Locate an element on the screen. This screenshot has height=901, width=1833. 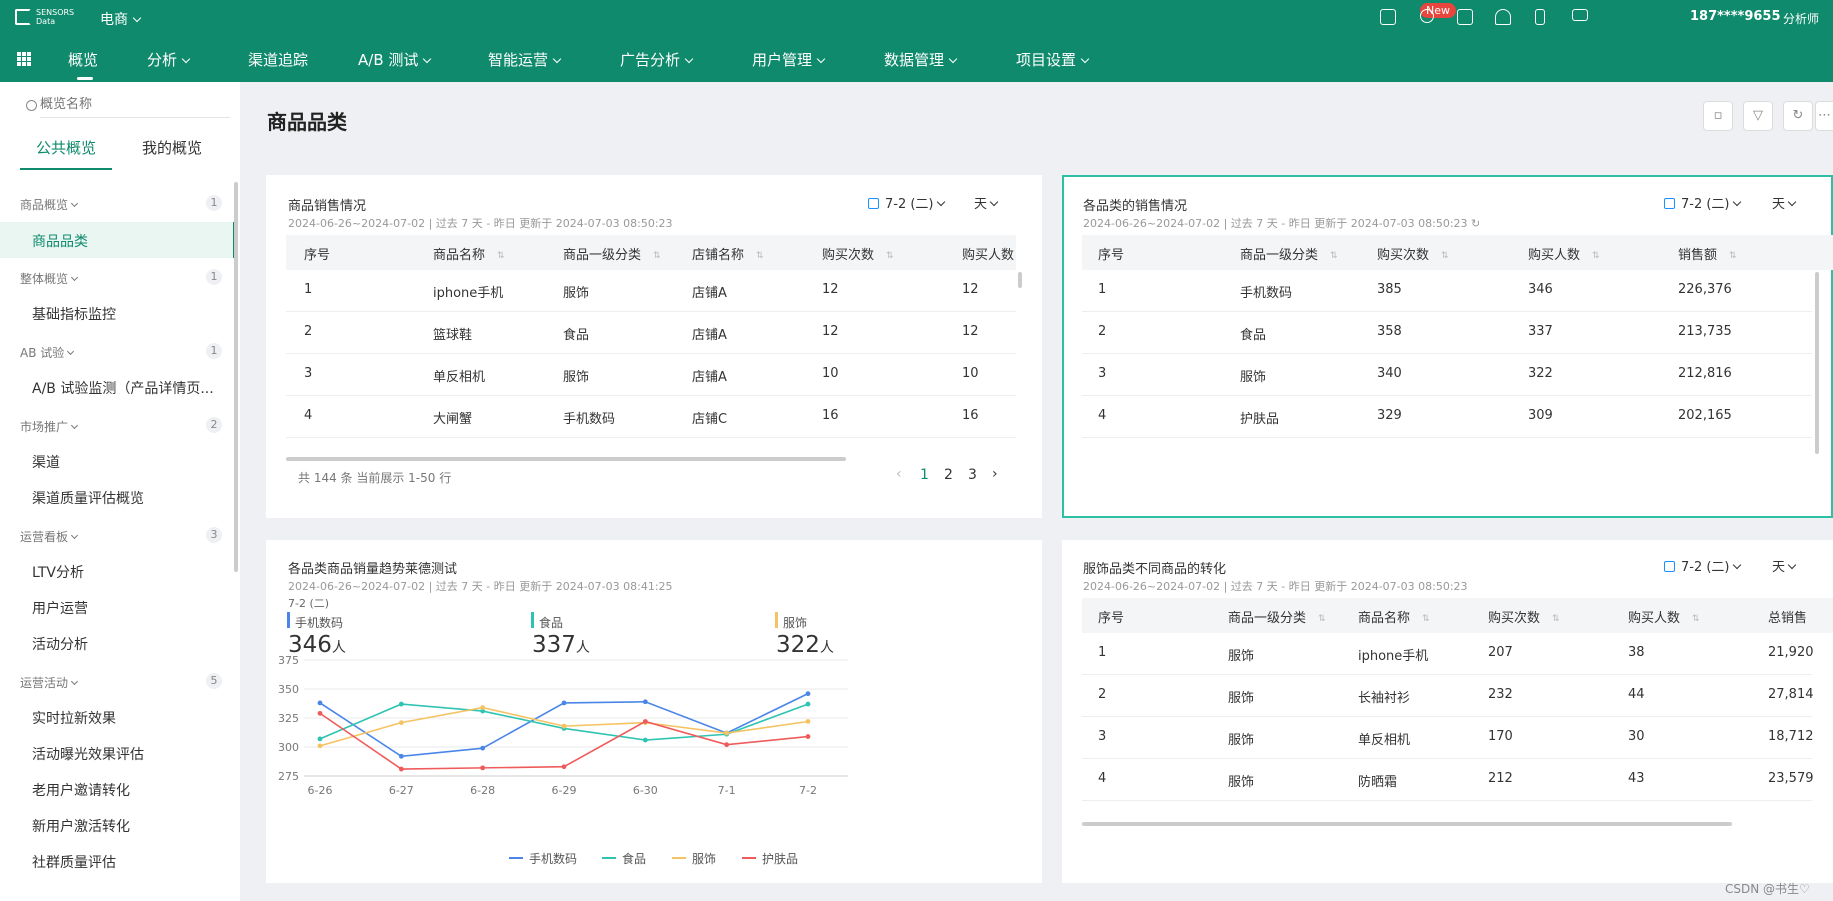
table-row: 3 服饰 单反相机 170 30 18,712 is located at coordinates (1448, 738).